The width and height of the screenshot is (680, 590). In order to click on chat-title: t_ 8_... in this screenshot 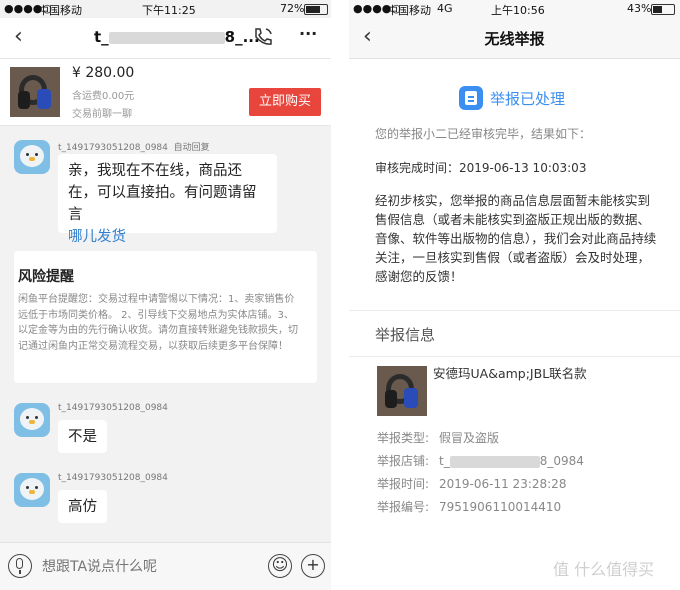, I will do `click(177, 37)`.